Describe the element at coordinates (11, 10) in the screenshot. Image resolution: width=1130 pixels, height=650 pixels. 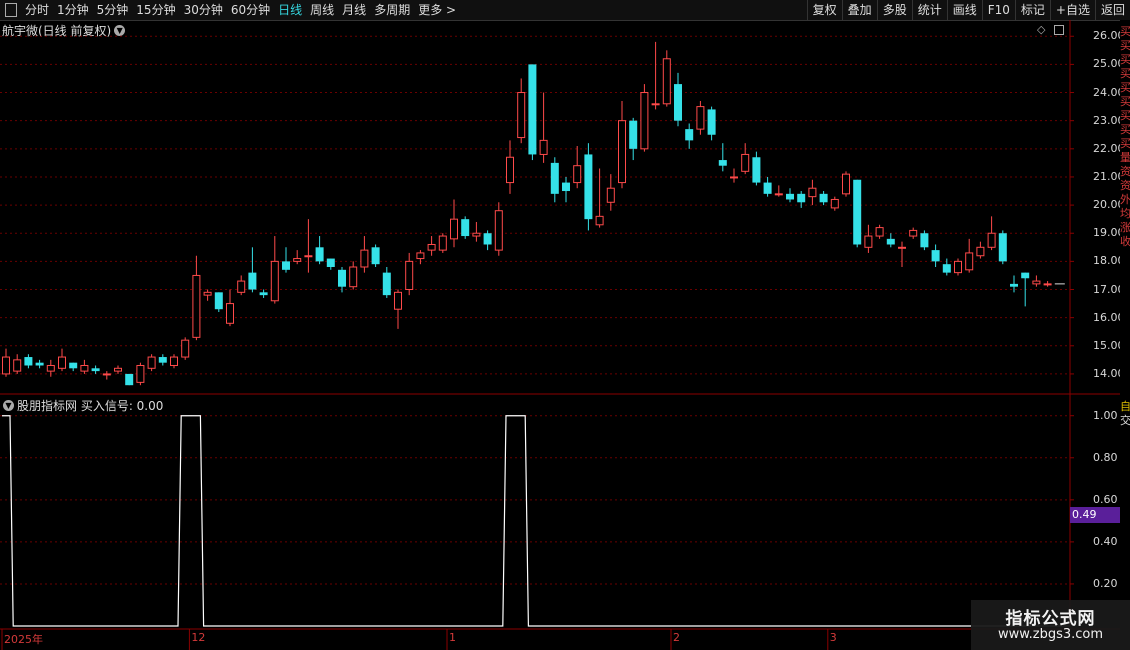
I see `window-toggle-icon` at that location.